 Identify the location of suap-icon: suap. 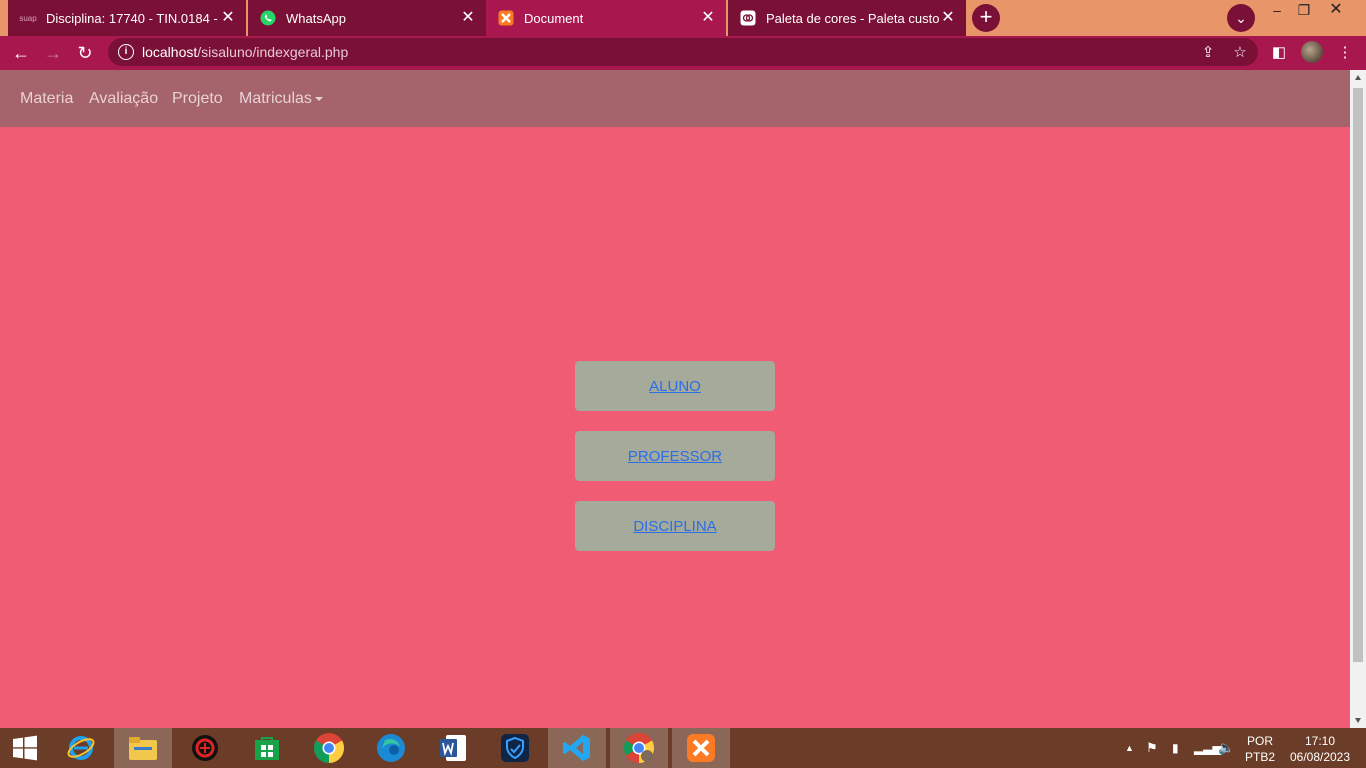
(28, 18).